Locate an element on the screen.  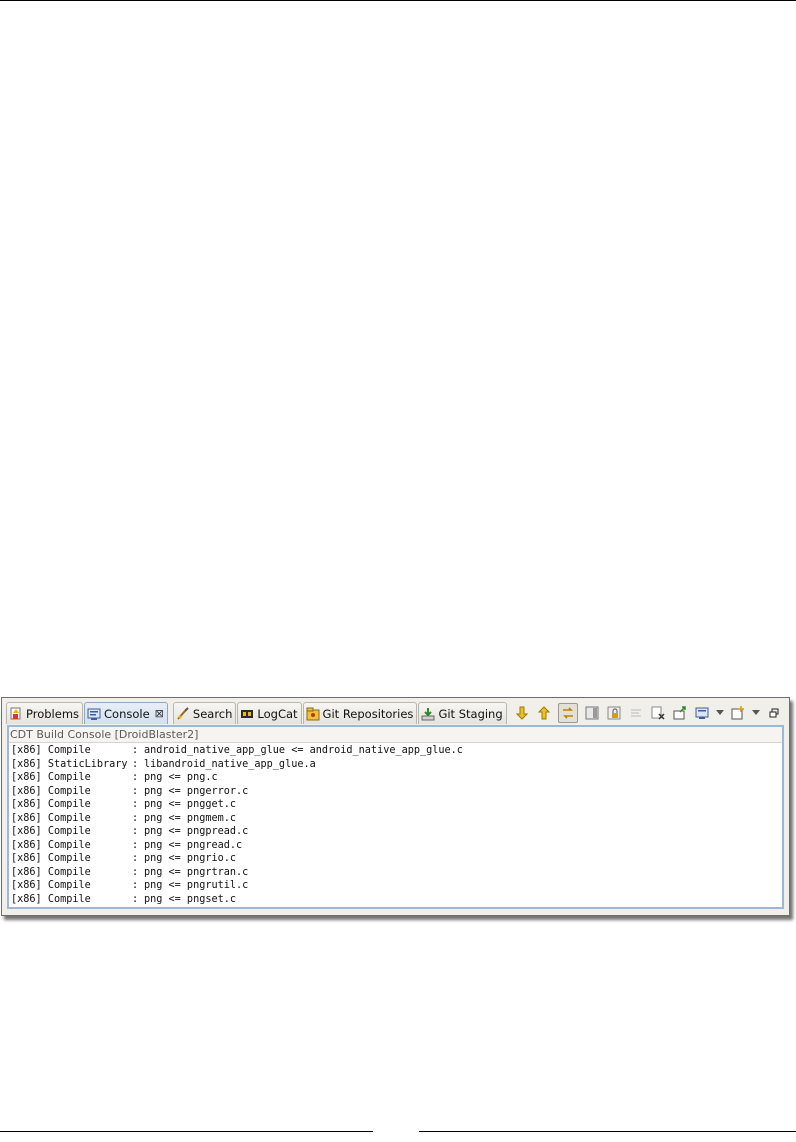
console-line-detail: png <= pngerror.c is located at coordinates (196, 791).